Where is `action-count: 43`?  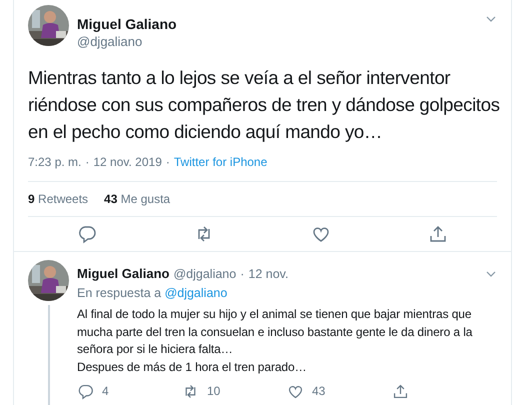 action-count: 43 is located at coordinates (319, 391).